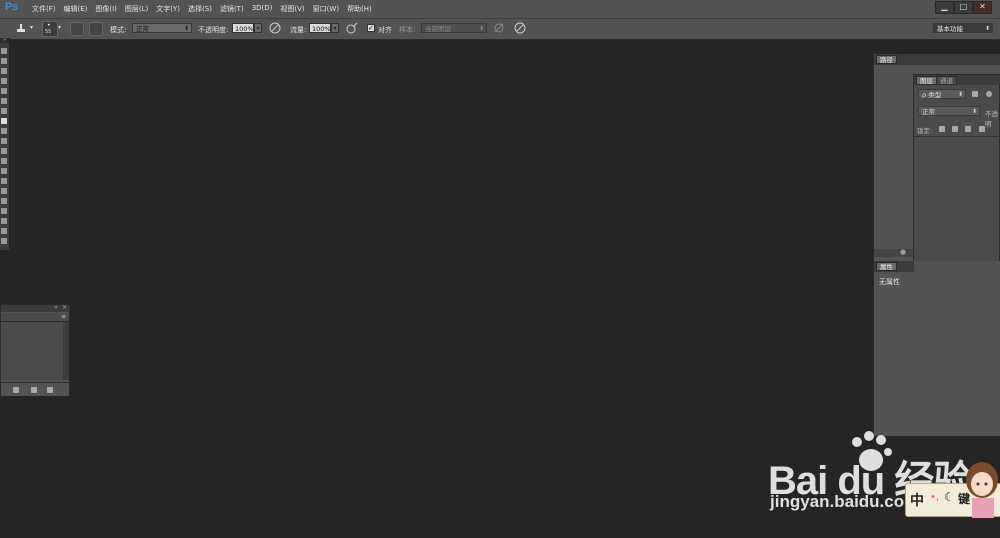  What do you see at coordinates (520, 28) in the screenshot?
I see `pressure-size-icon` at bounding box center [520, 28].